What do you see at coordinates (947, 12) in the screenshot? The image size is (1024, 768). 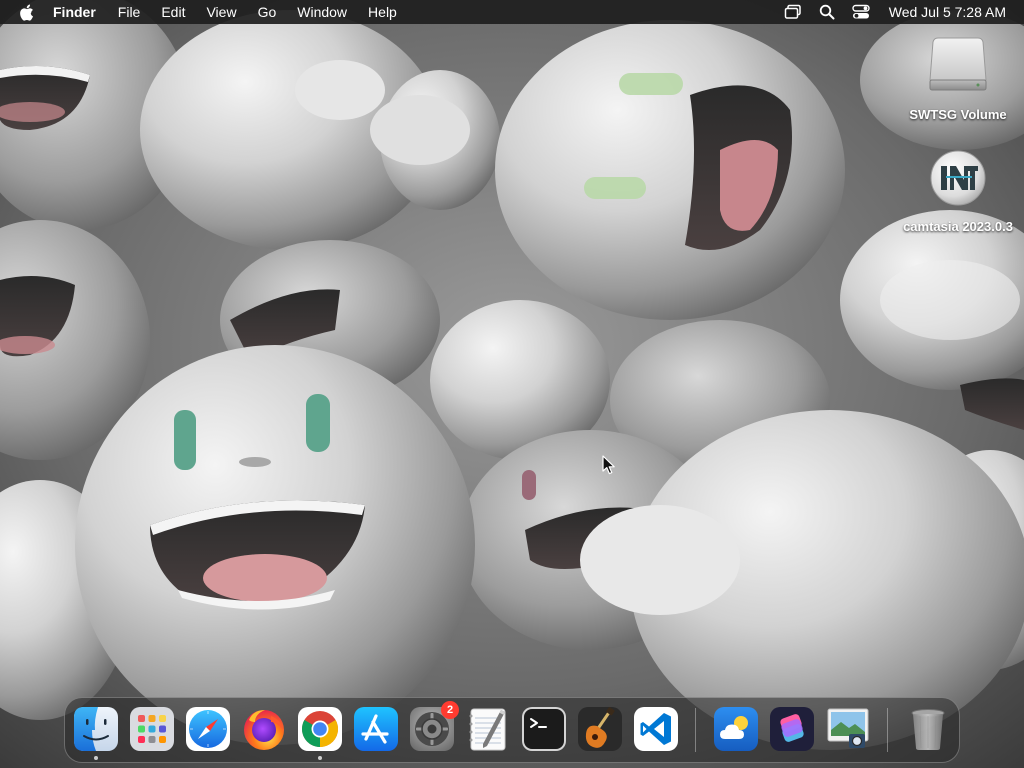 I see `menu-bar-clock: Wed Jul 5 7:28 AM` at bounding box center [947, 12].